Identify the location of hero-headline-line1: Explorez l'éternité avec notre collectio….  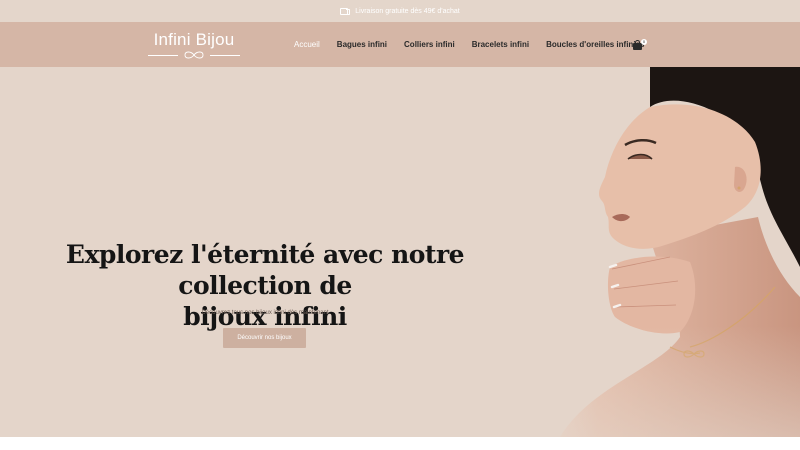
(265, 270).